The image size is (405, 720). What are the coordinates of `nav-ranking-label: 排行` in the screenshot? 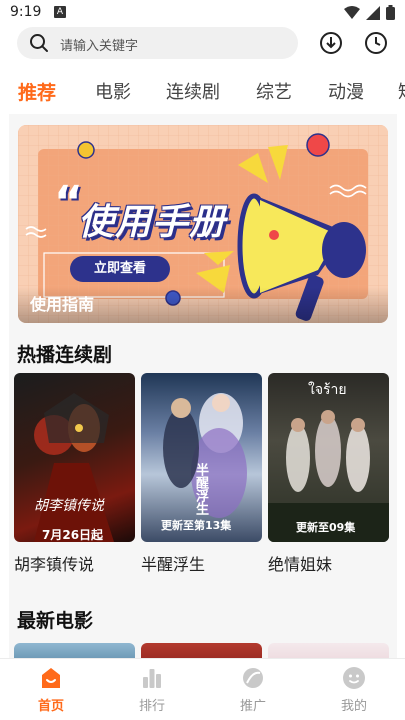 It's located at (151, 706).